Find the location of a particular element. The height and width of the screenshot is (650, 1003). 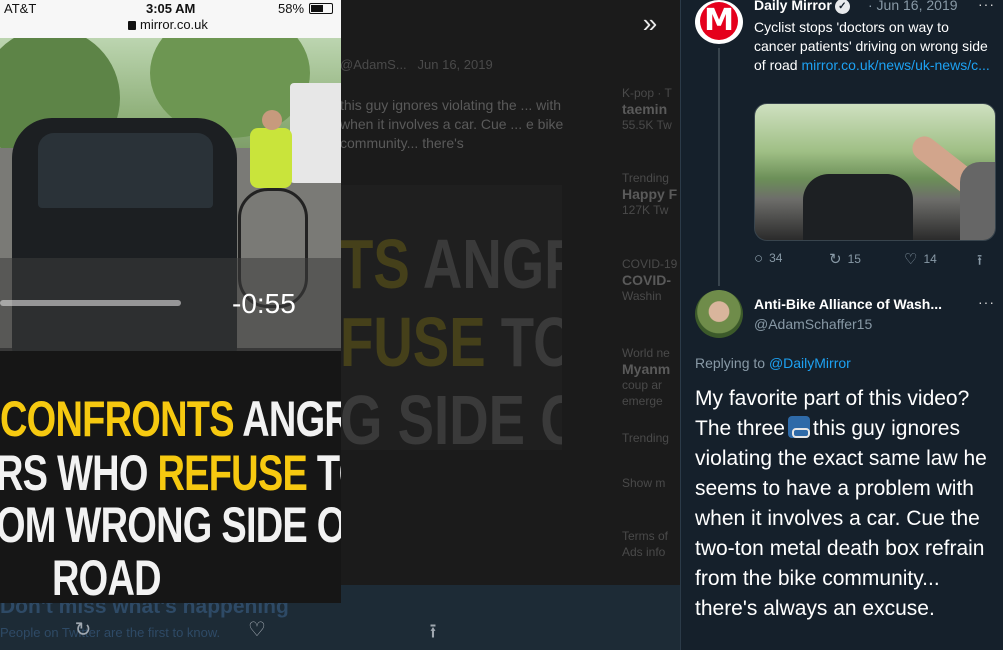

reply-icon: ○ is located at coordinates (759, 258).